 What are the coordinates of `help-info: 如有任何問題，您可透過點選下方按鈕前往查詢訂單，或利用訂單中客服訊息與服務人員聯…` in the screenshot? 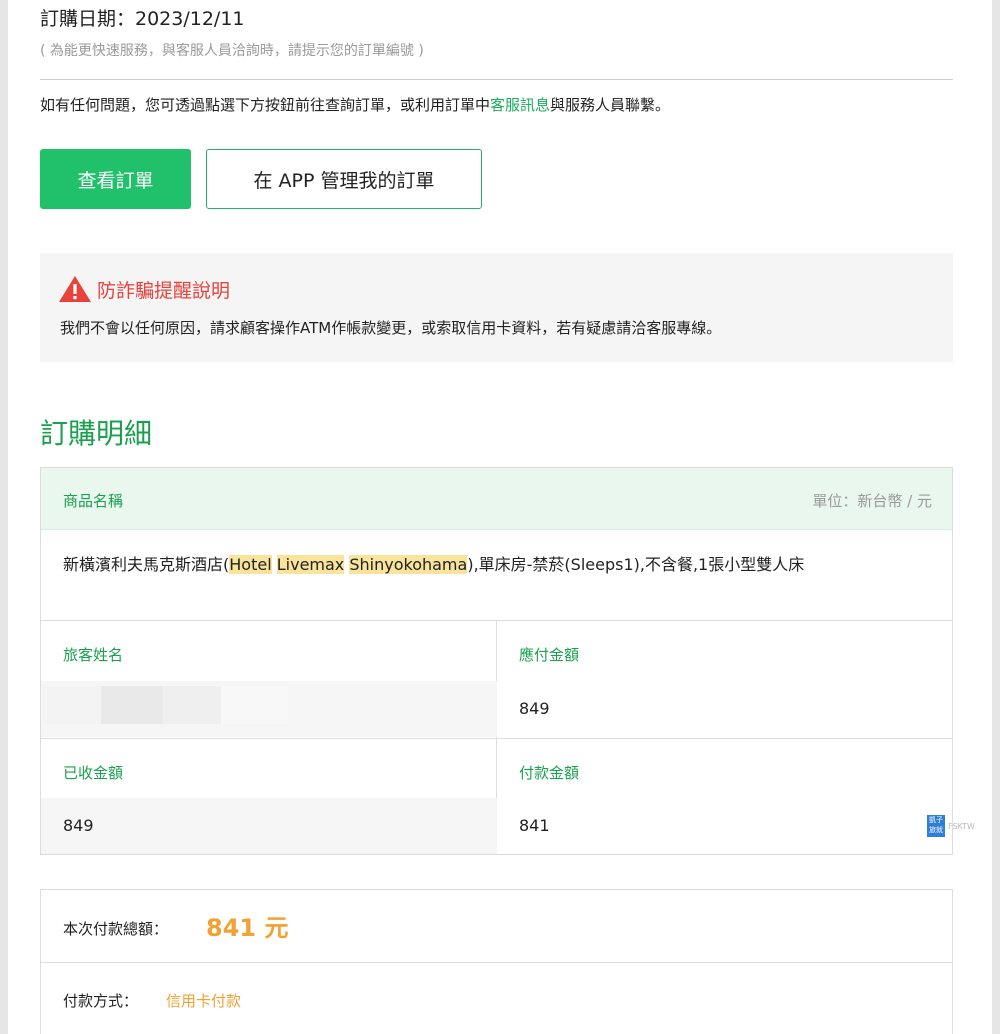 It's located at (355, 104).